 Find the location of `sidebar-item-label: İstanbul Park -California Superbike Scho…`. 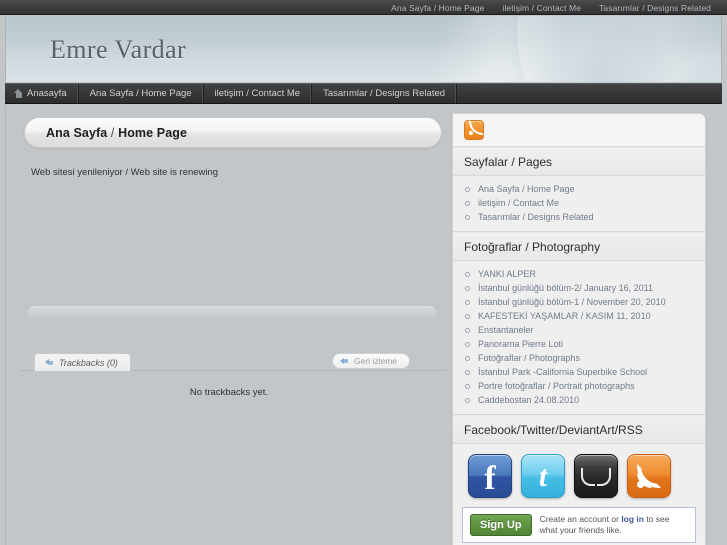

sidebar-item-label: İstanbul Park -California Superbike Scho… is located at coordinates (563, 372).